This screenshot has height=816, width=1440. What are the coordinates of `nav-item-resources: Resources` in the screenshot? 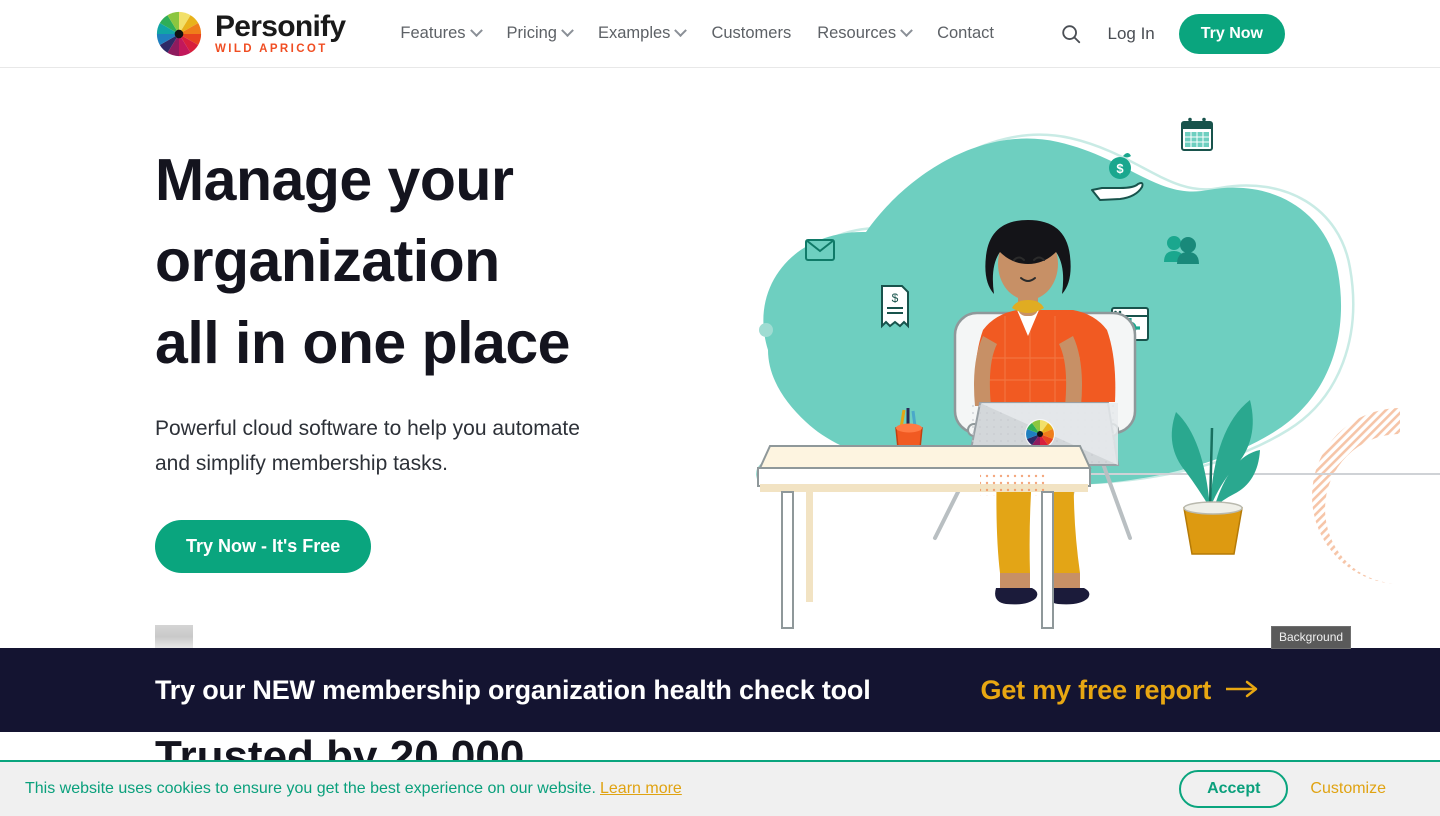 It's located at (864, 33).